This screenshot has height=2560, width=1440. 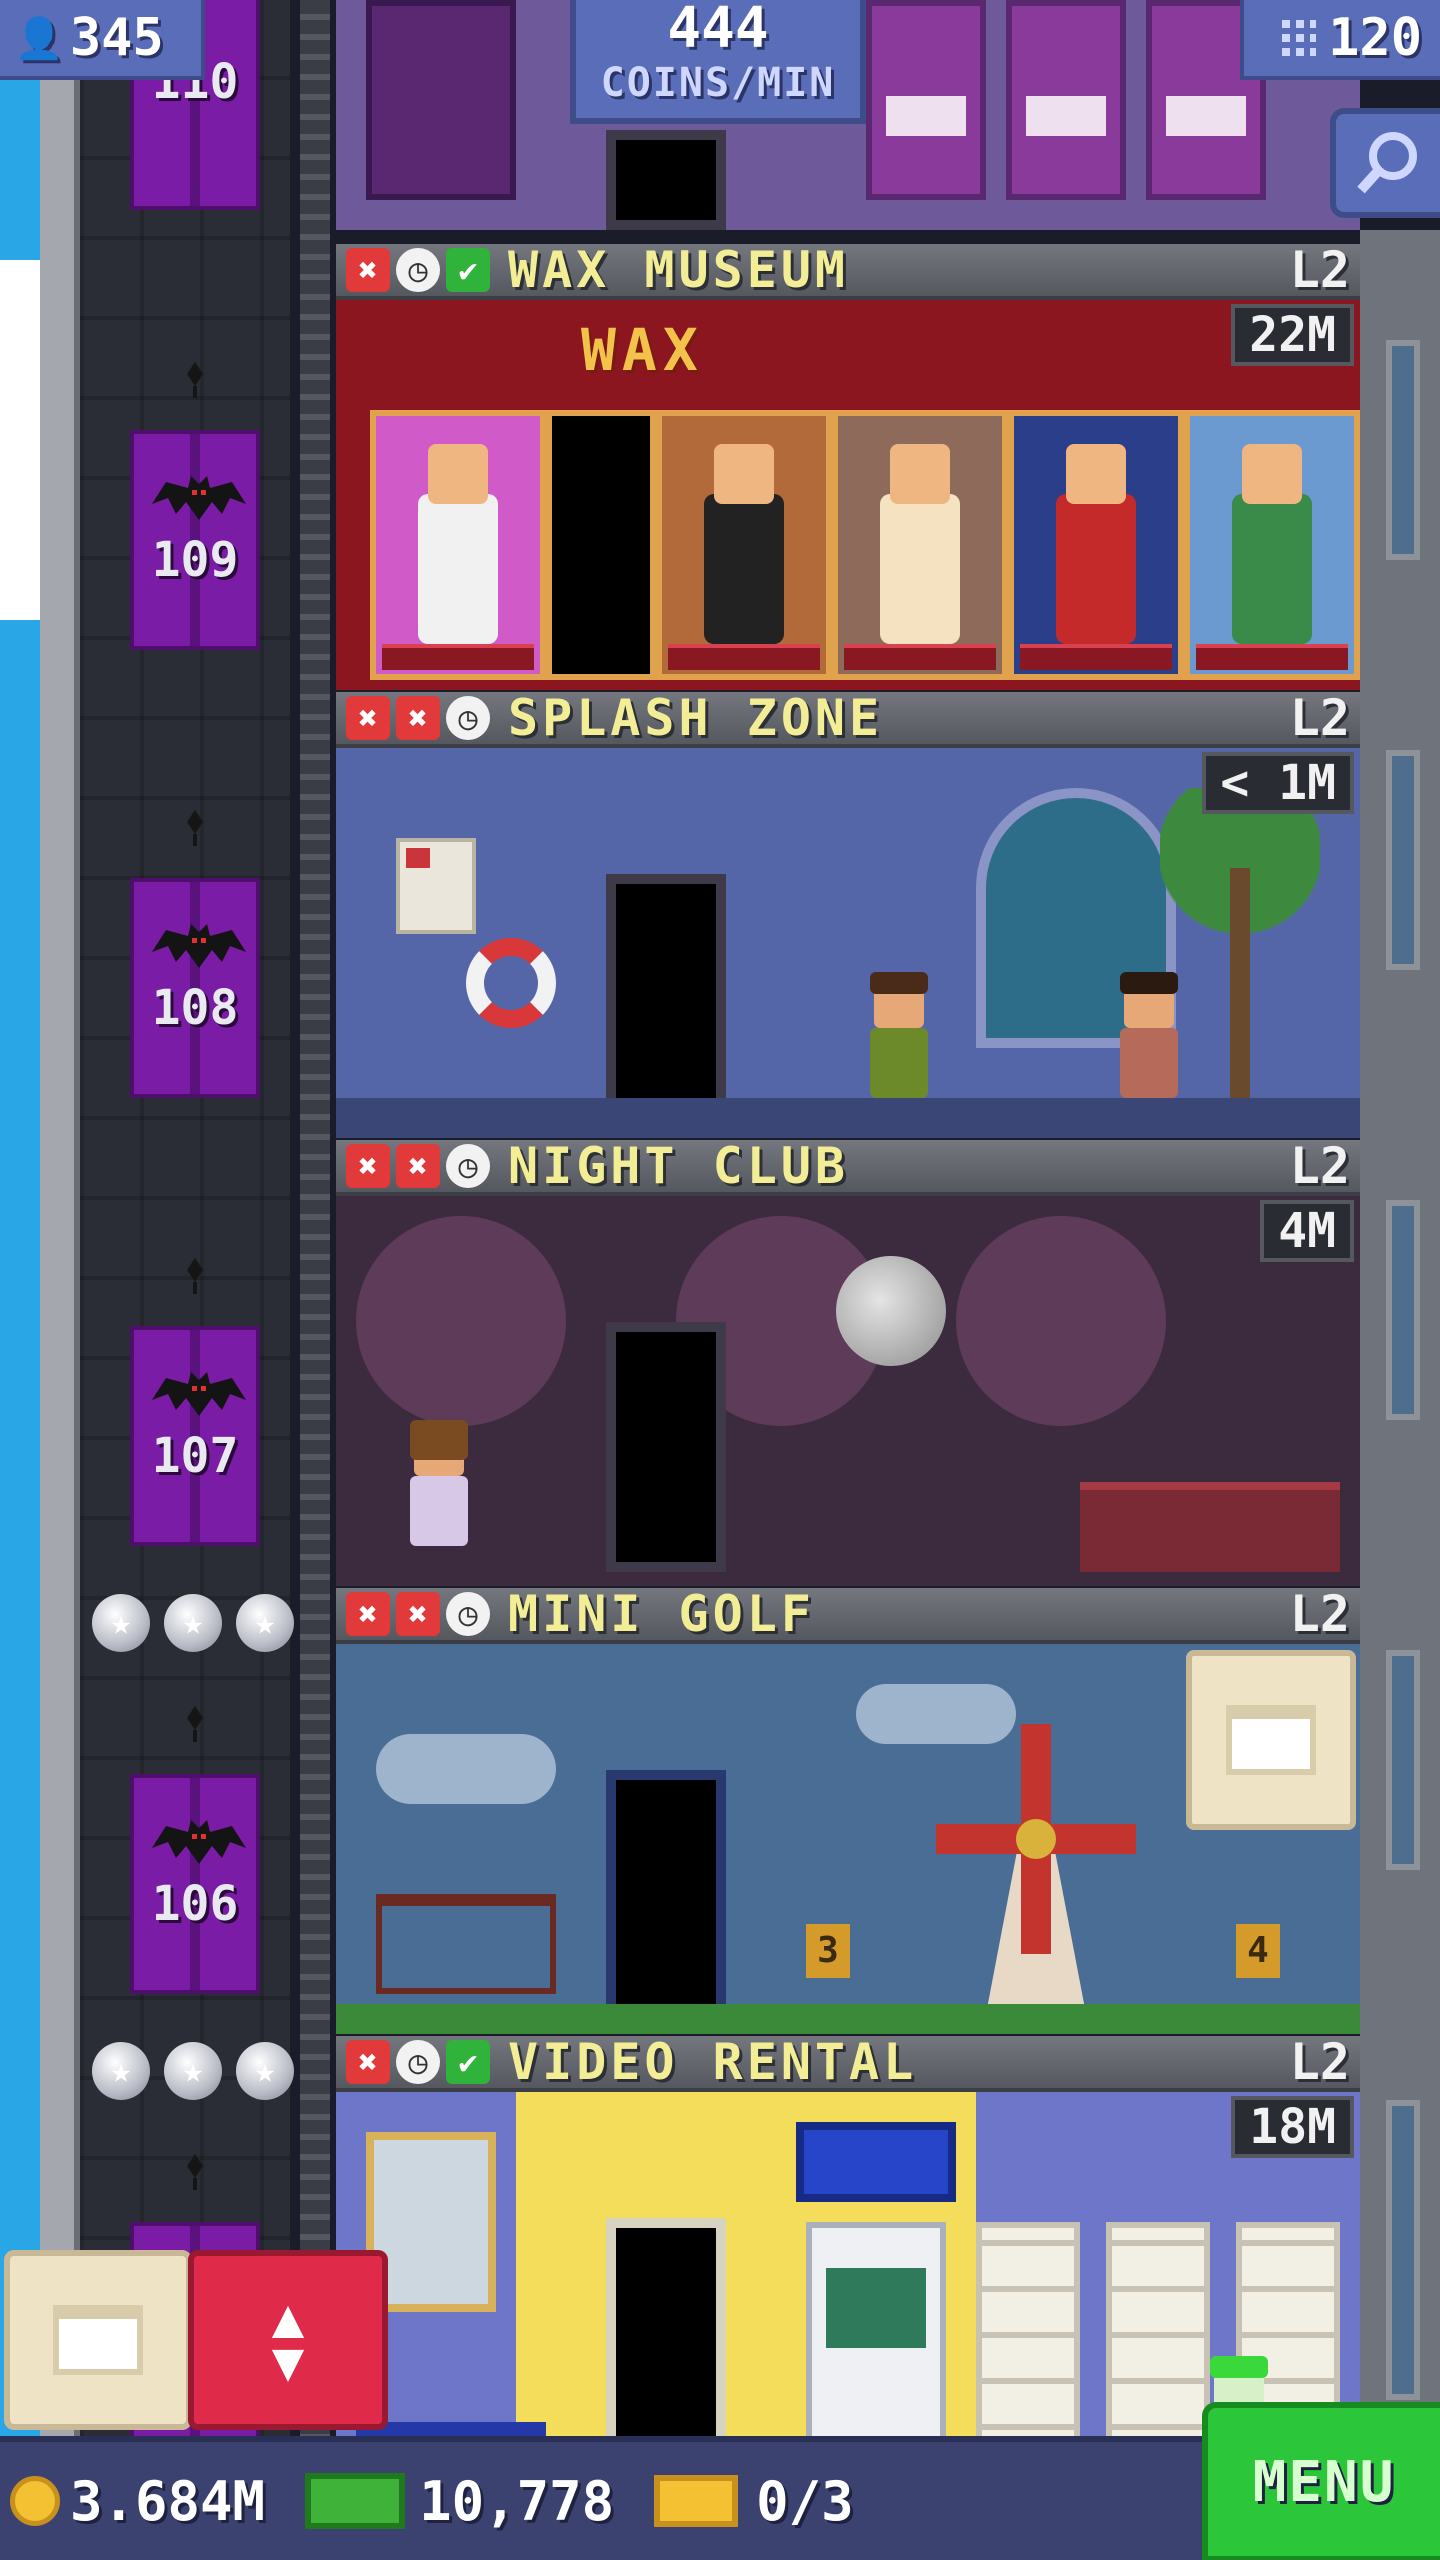 I want to click on building-icon, so click(x=1296, y=38).